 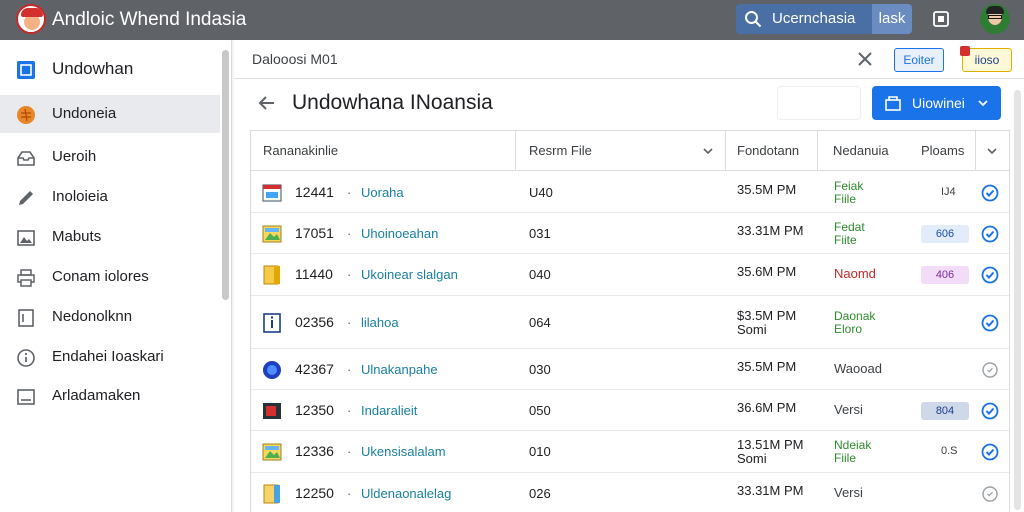 What do you see at coordinates (100, 276) in the screenshot?
I see `sidebar-item-label: Conam iolores` at bounding box center [100, 276].